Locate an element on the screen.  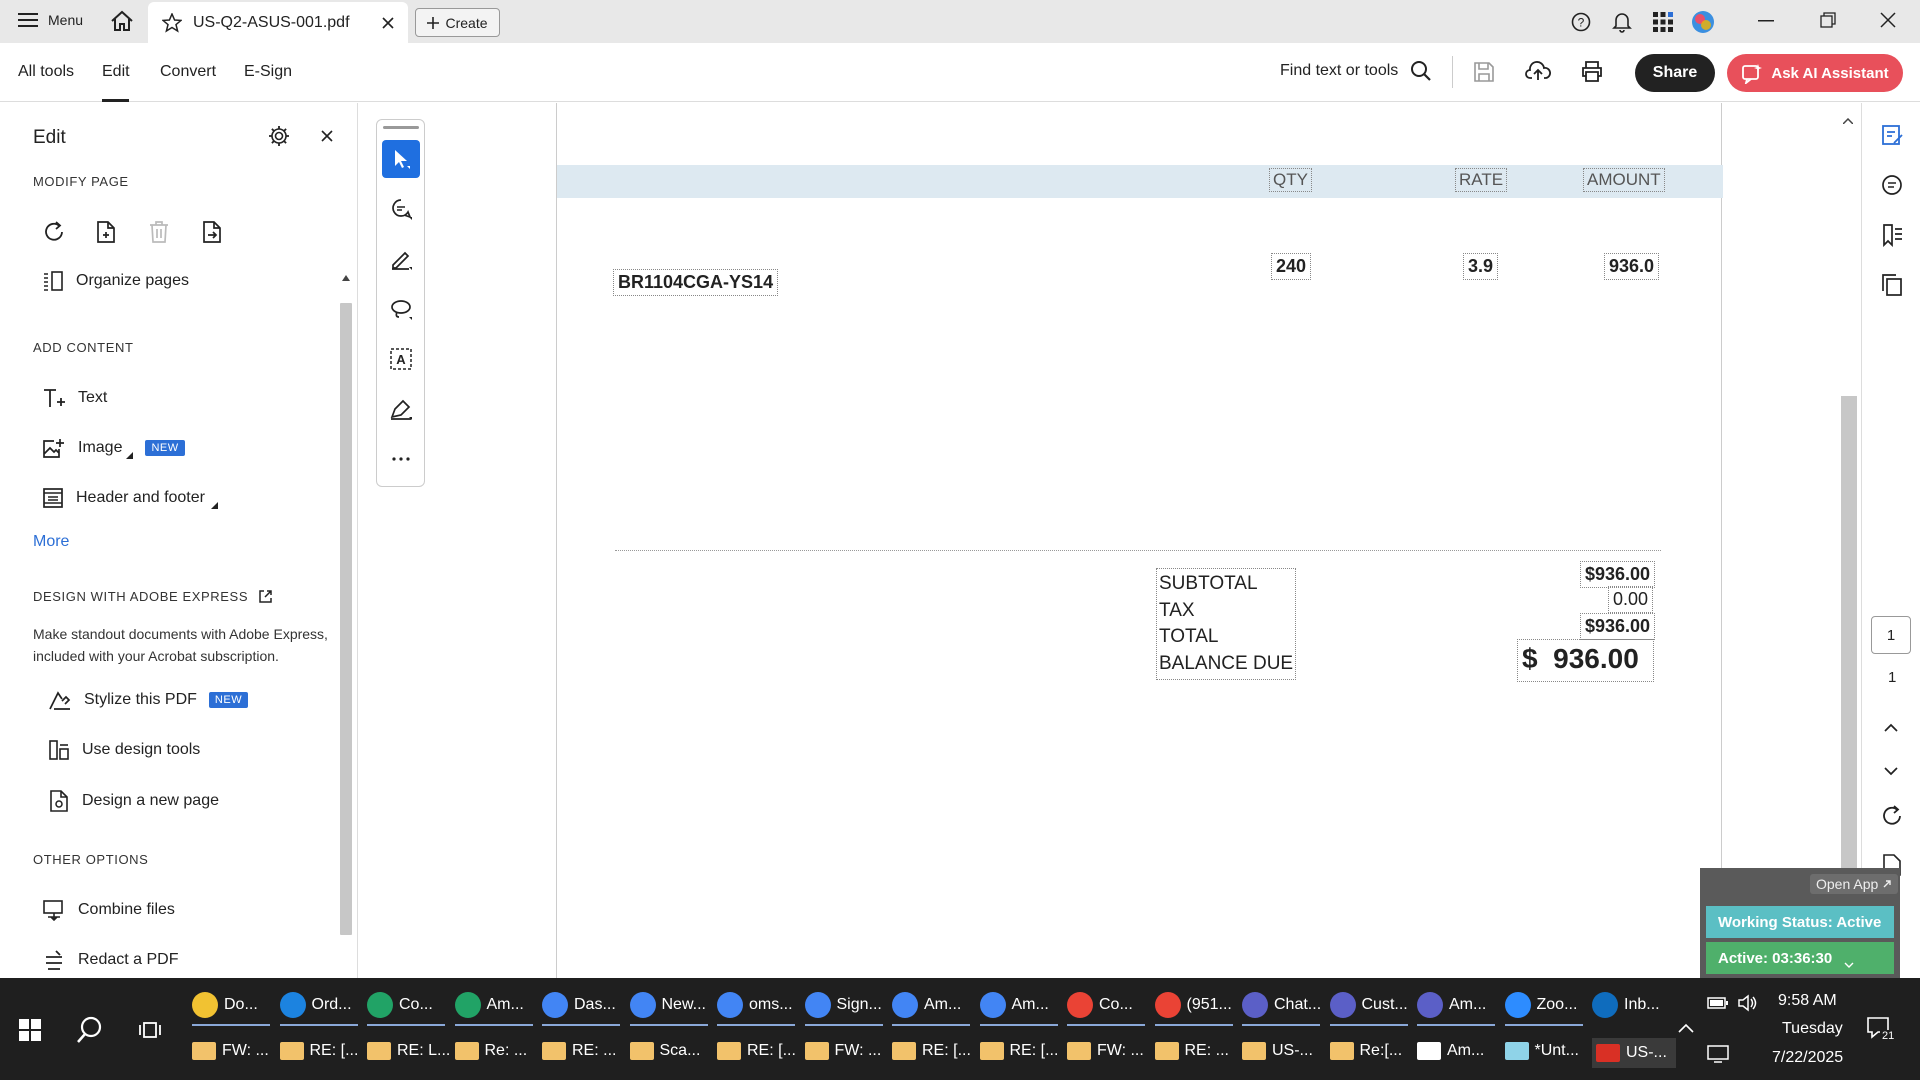
balance-due-value: $ 936.00 is located at coordinates (1585, 660).